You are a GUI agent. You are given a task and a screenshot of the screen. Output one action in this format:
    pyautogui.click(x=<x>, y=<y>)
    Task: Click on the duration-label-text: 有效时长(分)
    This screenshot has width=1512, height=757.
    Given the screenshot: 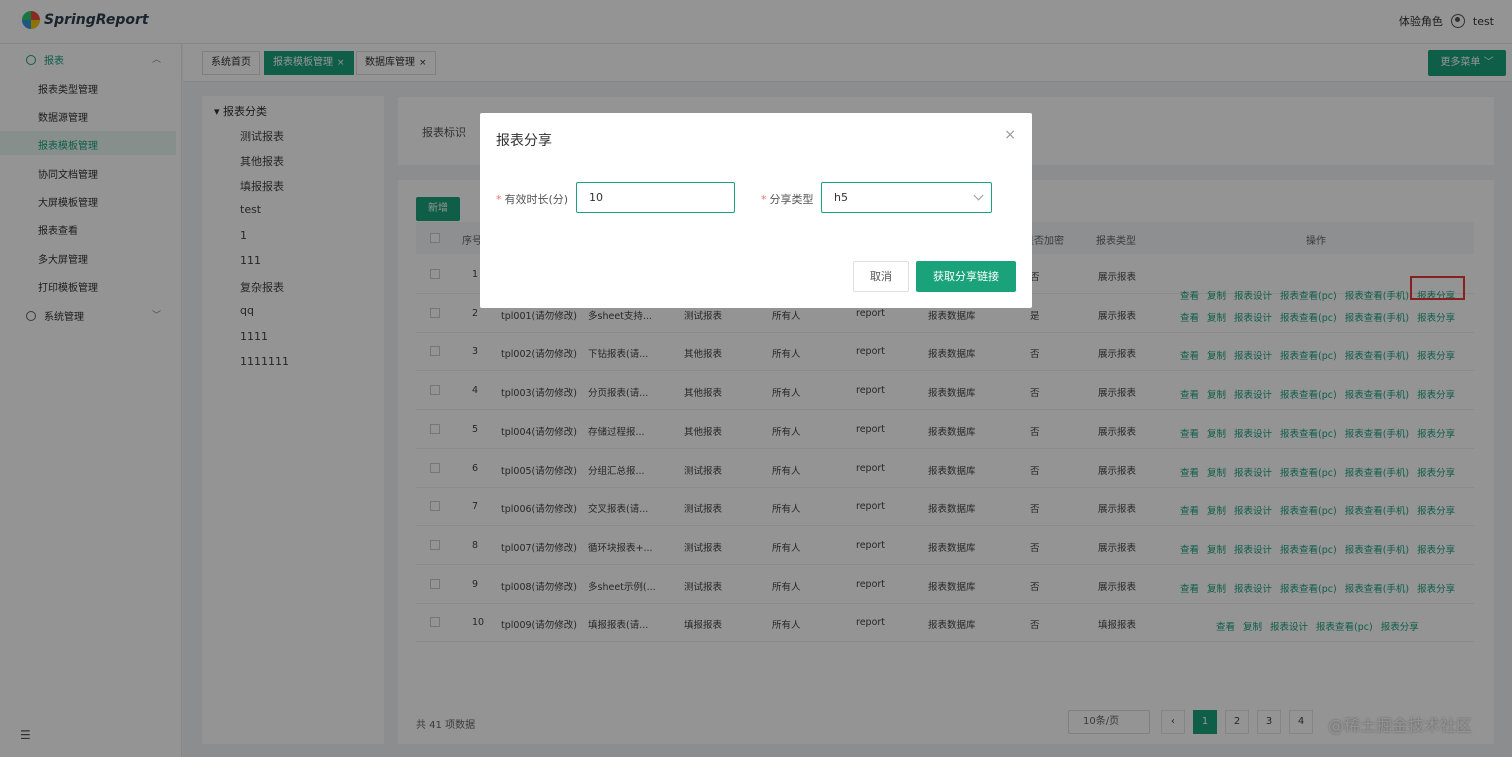 What is the action you would take?
    pyautogui.click(x=536, y=199)
    